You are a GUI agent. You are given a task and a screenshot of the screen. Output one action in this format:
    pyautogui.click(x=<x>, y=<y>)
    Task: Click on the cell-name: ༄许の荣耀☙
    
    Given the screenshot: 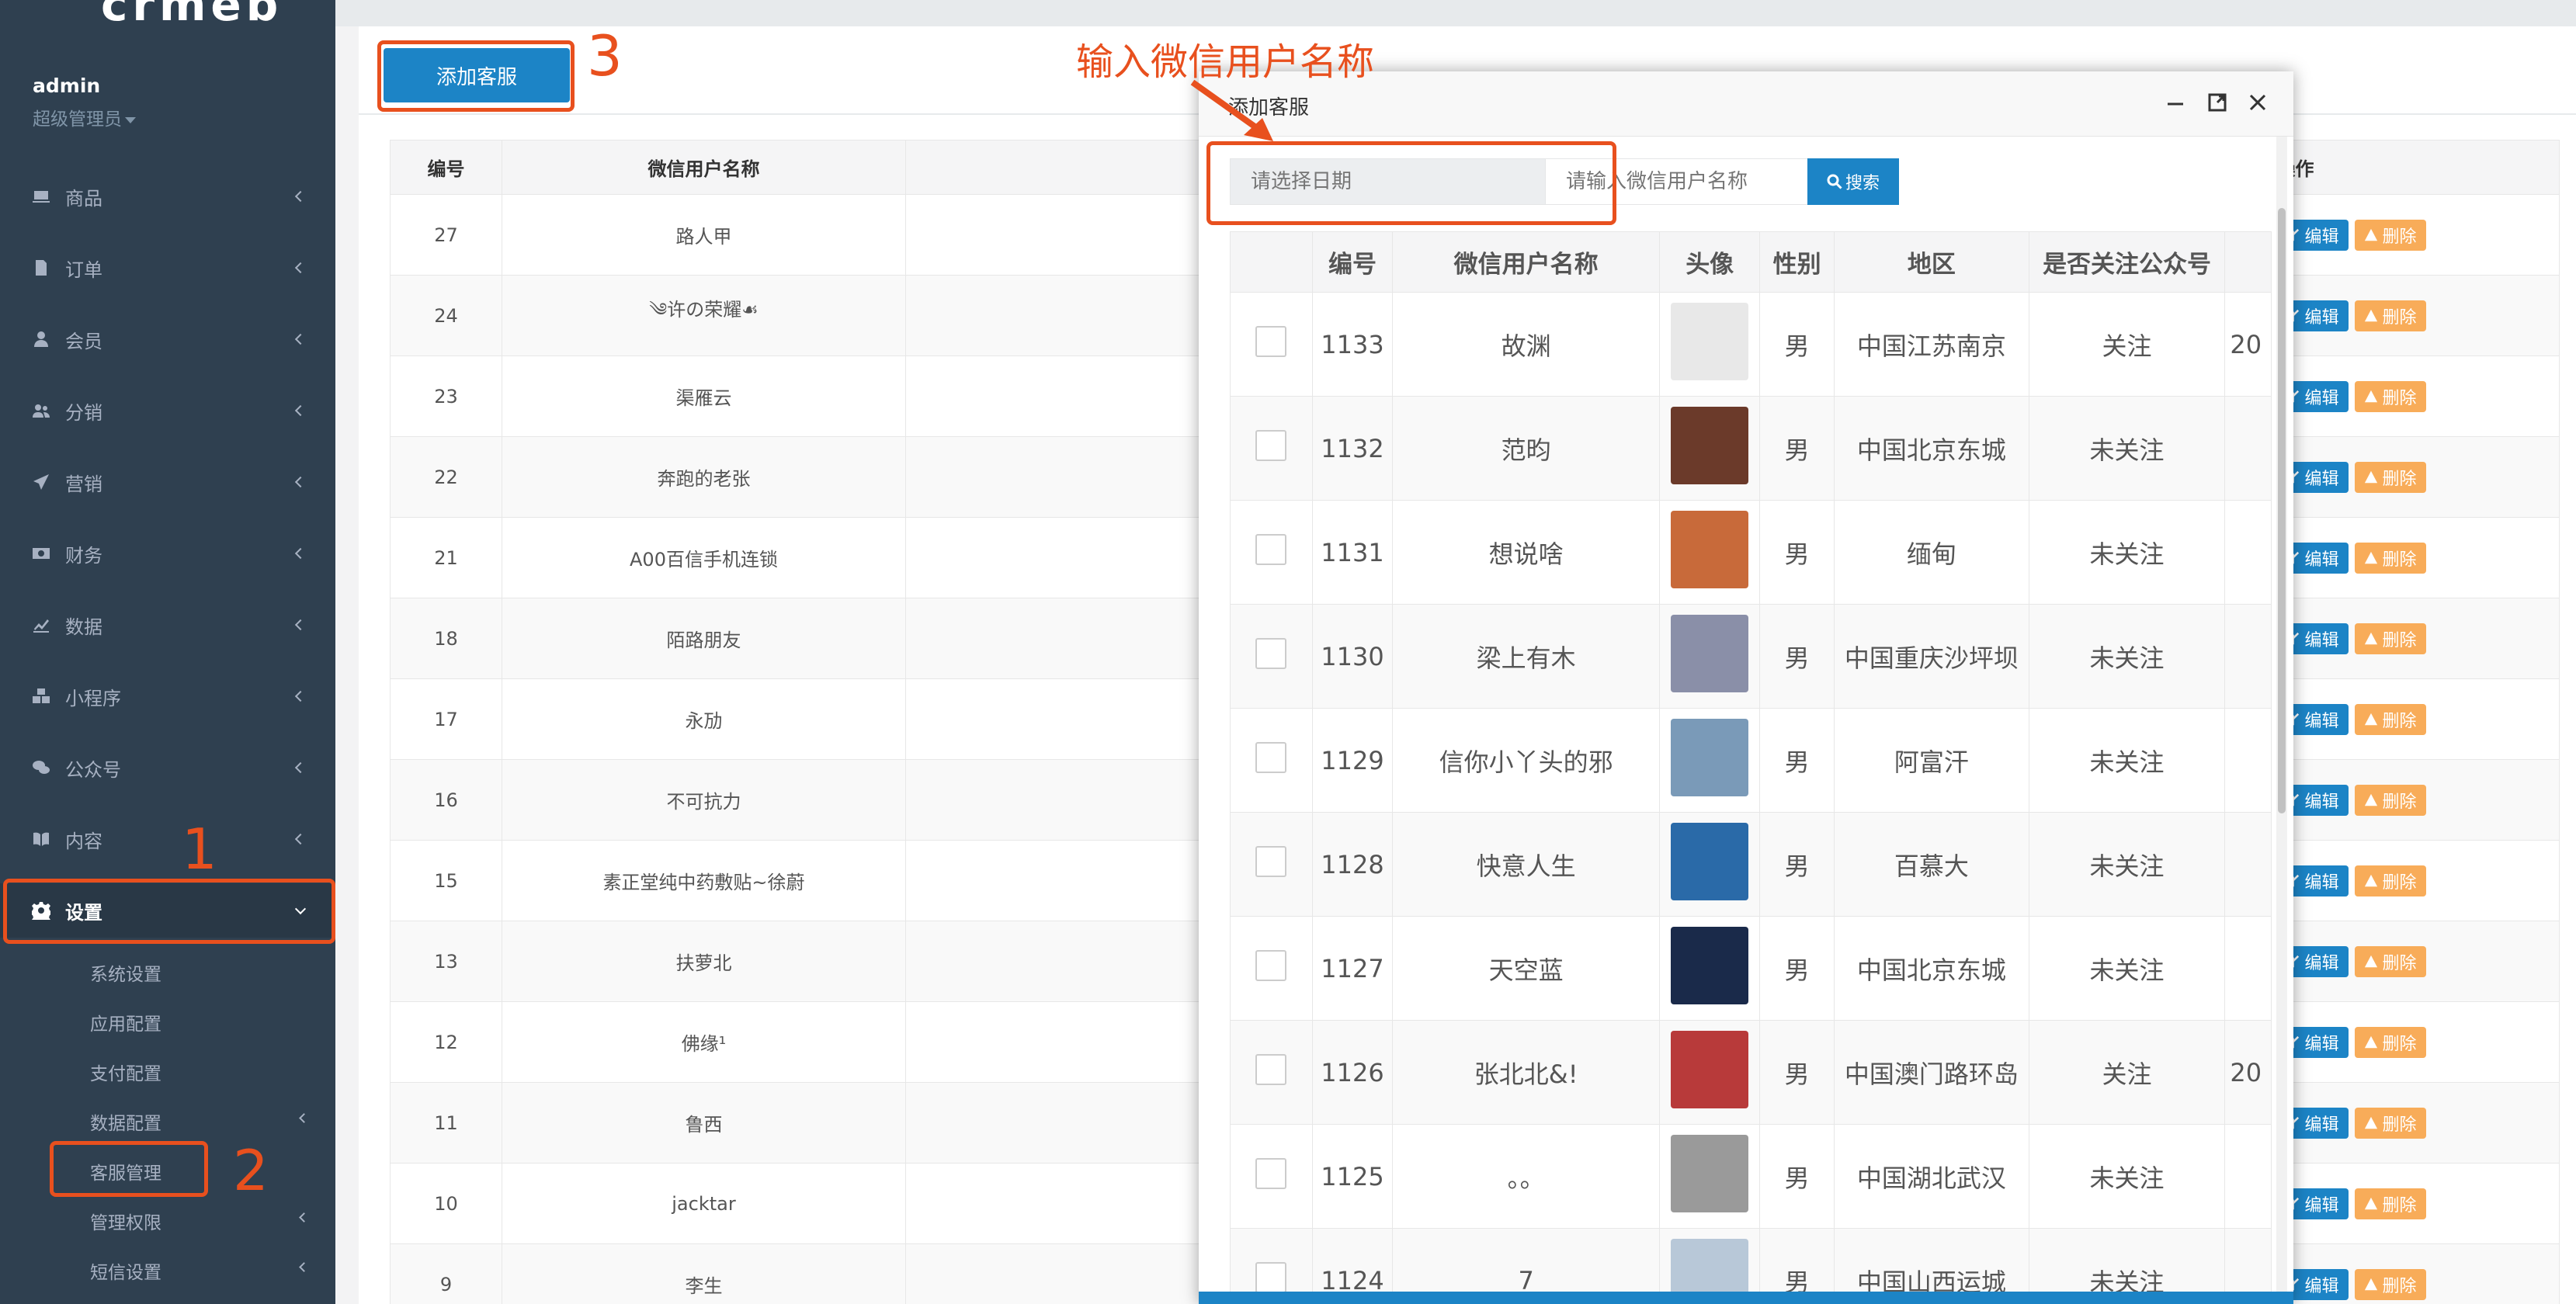 What is the action you would take?
    pyautogui.click(x=704, y=315)
    